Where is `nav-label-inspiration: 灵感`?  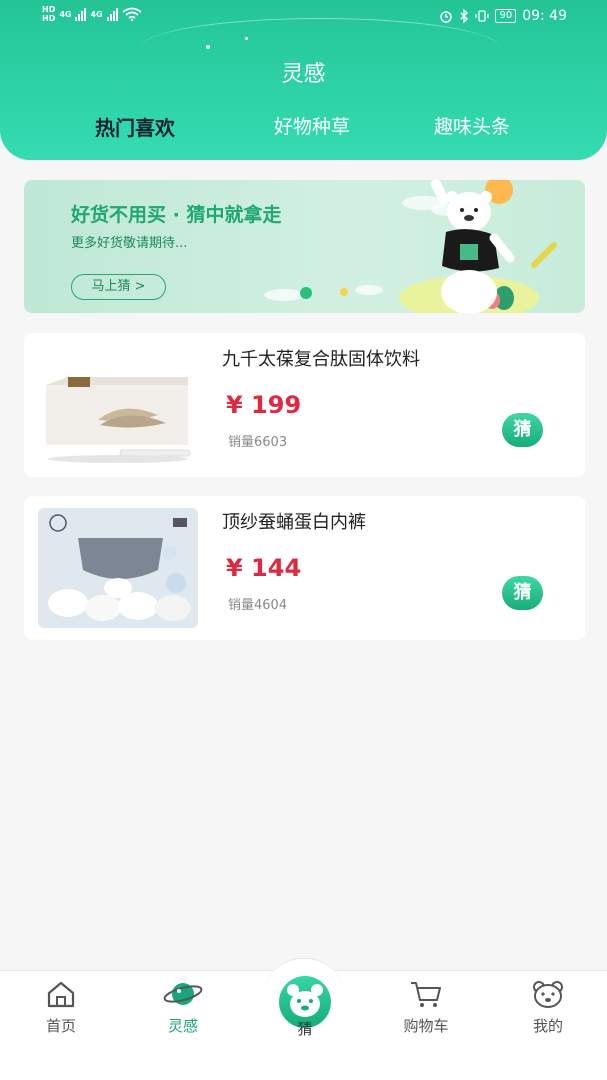 nav-label-inspiration: 灵感 is located at coordinates (182, 1026).